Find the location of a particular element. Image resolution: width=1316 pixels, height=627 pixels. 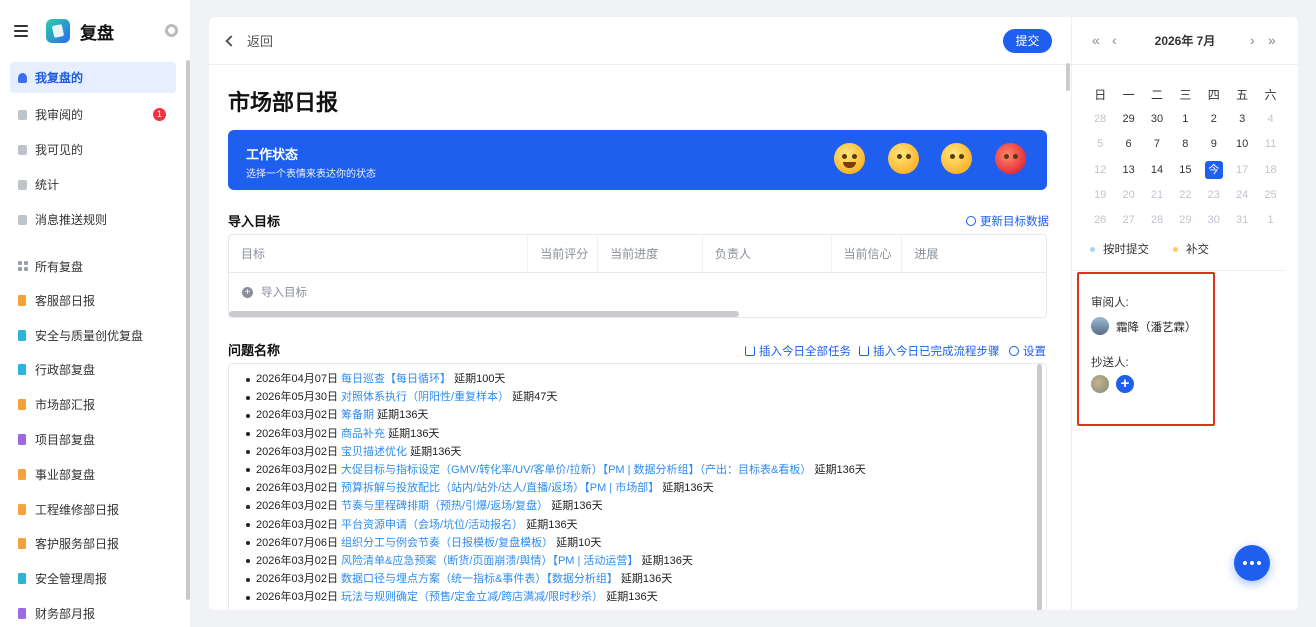

issue-link: 平台资源申请（会场/坑位/活动报名） is located at coordinates (432, 525).